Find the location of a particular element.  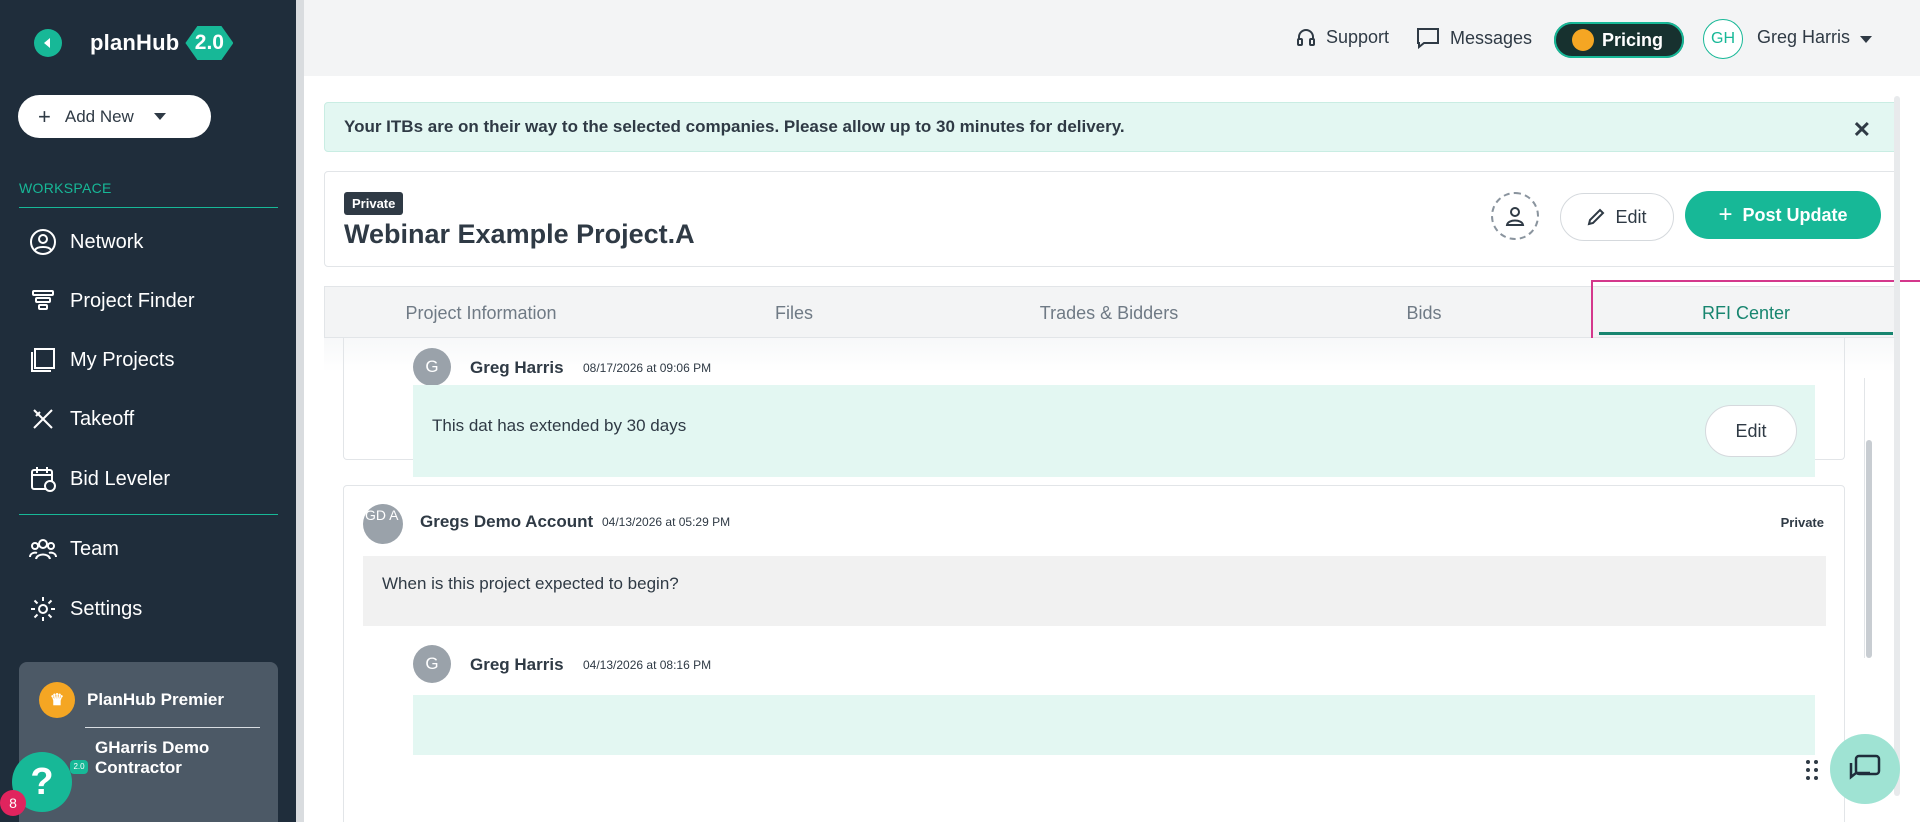

edit-reply-button: Edit is located at coordinates (1751, 431).